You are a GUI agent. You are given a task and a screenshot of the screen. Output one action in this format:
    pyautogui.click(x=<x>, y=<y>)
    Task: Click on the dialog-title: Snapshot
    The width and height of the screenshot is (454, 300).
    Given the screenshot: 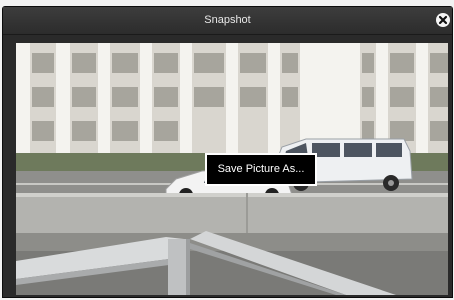 What is the action you would take?
    pyautogui.click(x=227, y=20)
    